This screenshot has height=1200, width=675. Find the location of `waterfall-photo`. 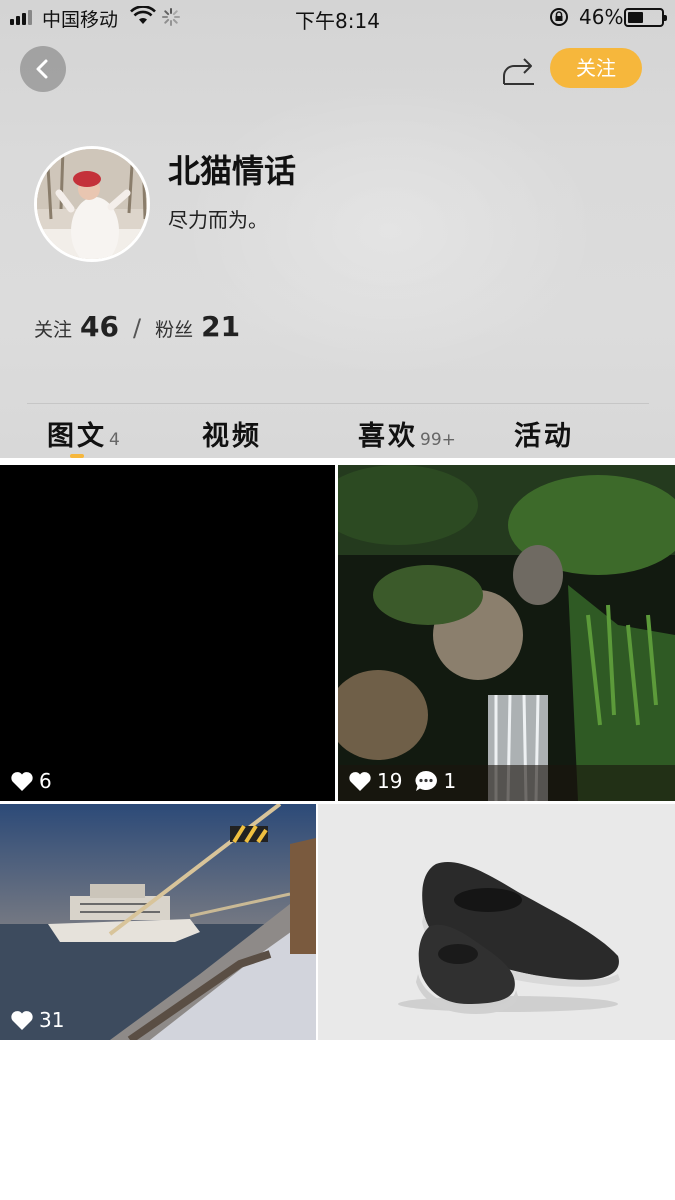

waterfall-photo is located at coordinates (506, 633).